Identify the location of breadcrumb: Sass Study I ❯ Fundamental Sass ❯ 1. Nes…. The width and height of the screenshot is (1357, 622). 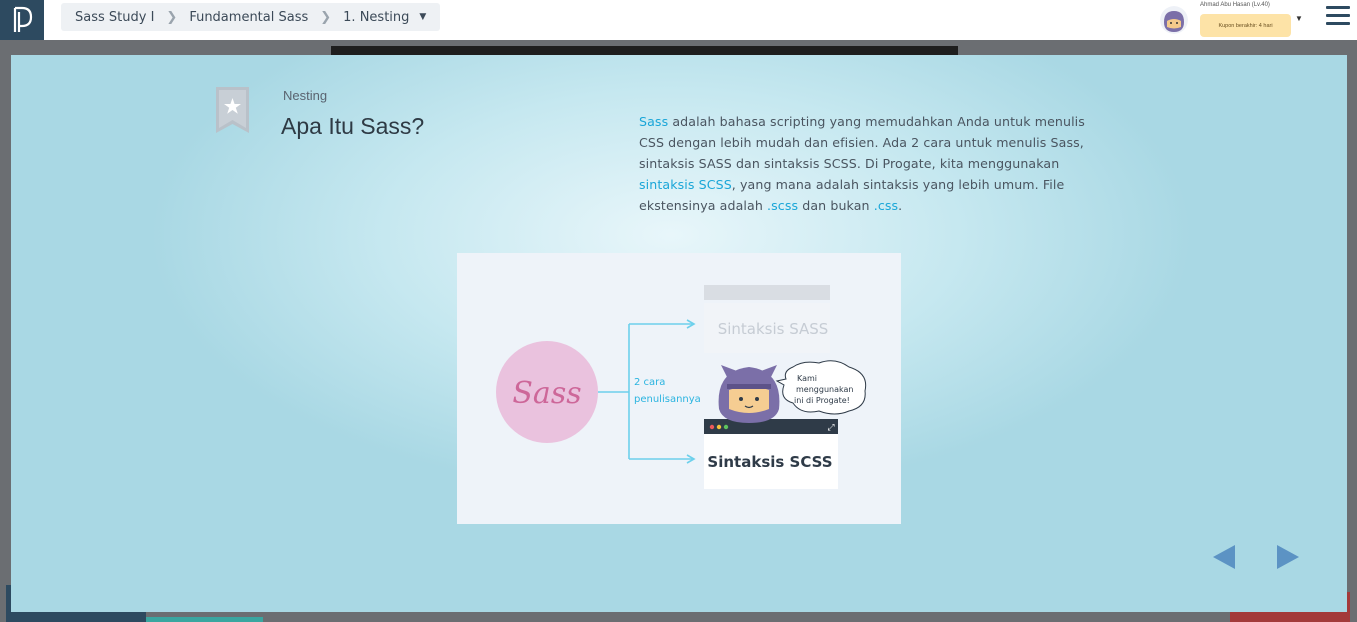
(251, 17).